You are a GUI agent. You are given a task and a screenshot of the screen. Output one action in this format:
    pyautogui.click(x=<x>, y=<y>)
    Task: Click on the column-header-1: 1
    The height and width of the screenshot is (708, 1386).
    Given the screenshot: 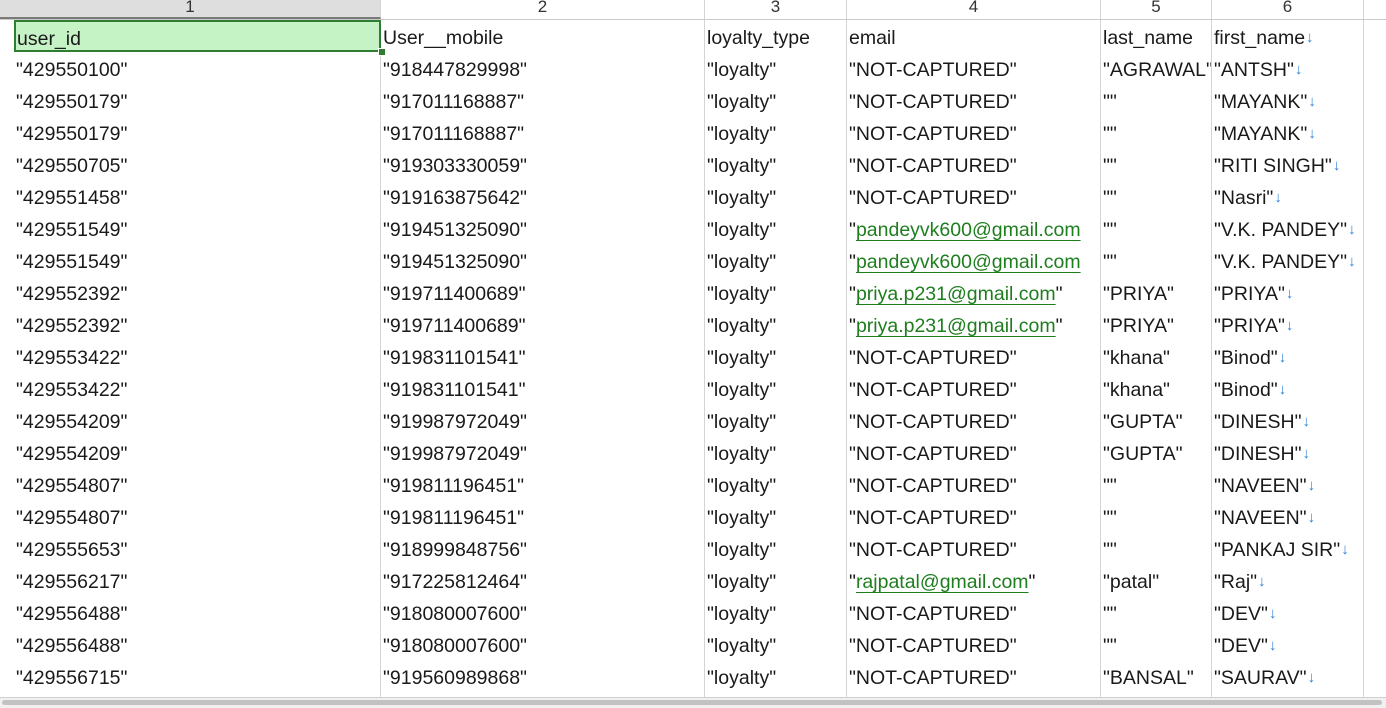 What is the action you would take?
    pyautogui.click(x=190, y=9)
    